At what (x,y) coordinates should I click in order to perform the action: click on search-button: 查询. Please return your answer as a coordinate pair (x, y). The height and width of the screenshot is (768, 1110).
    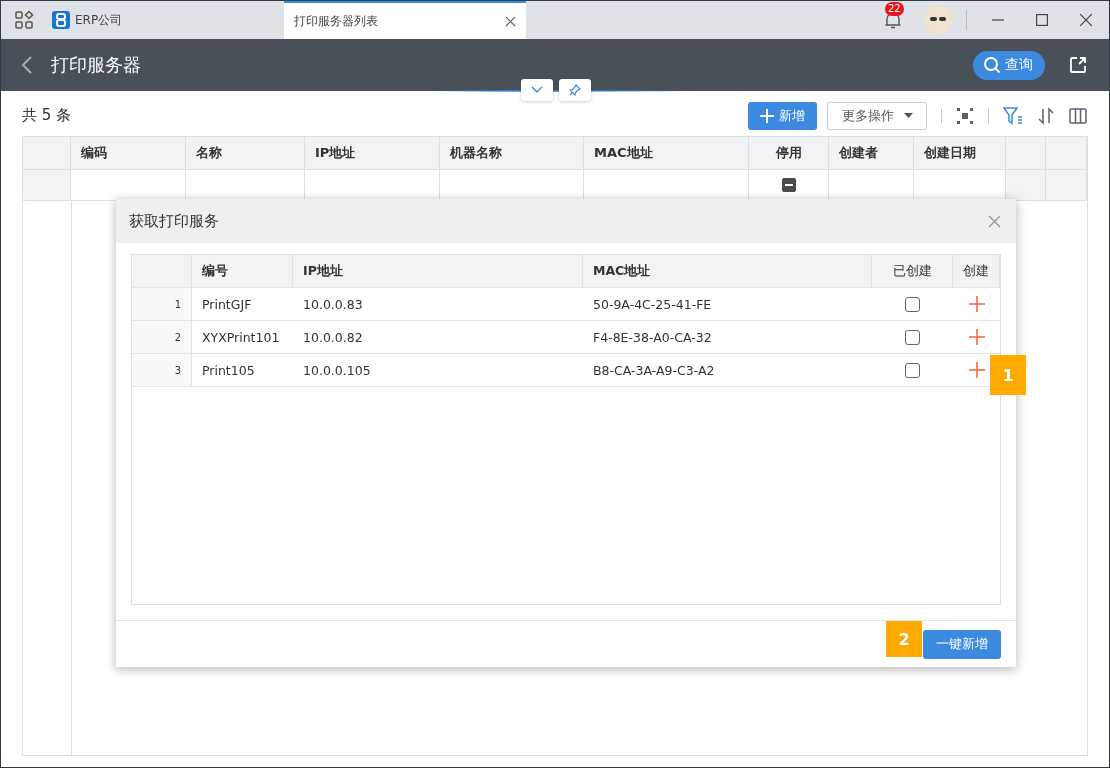
    Looking at the image, I should click on (1009, 65).